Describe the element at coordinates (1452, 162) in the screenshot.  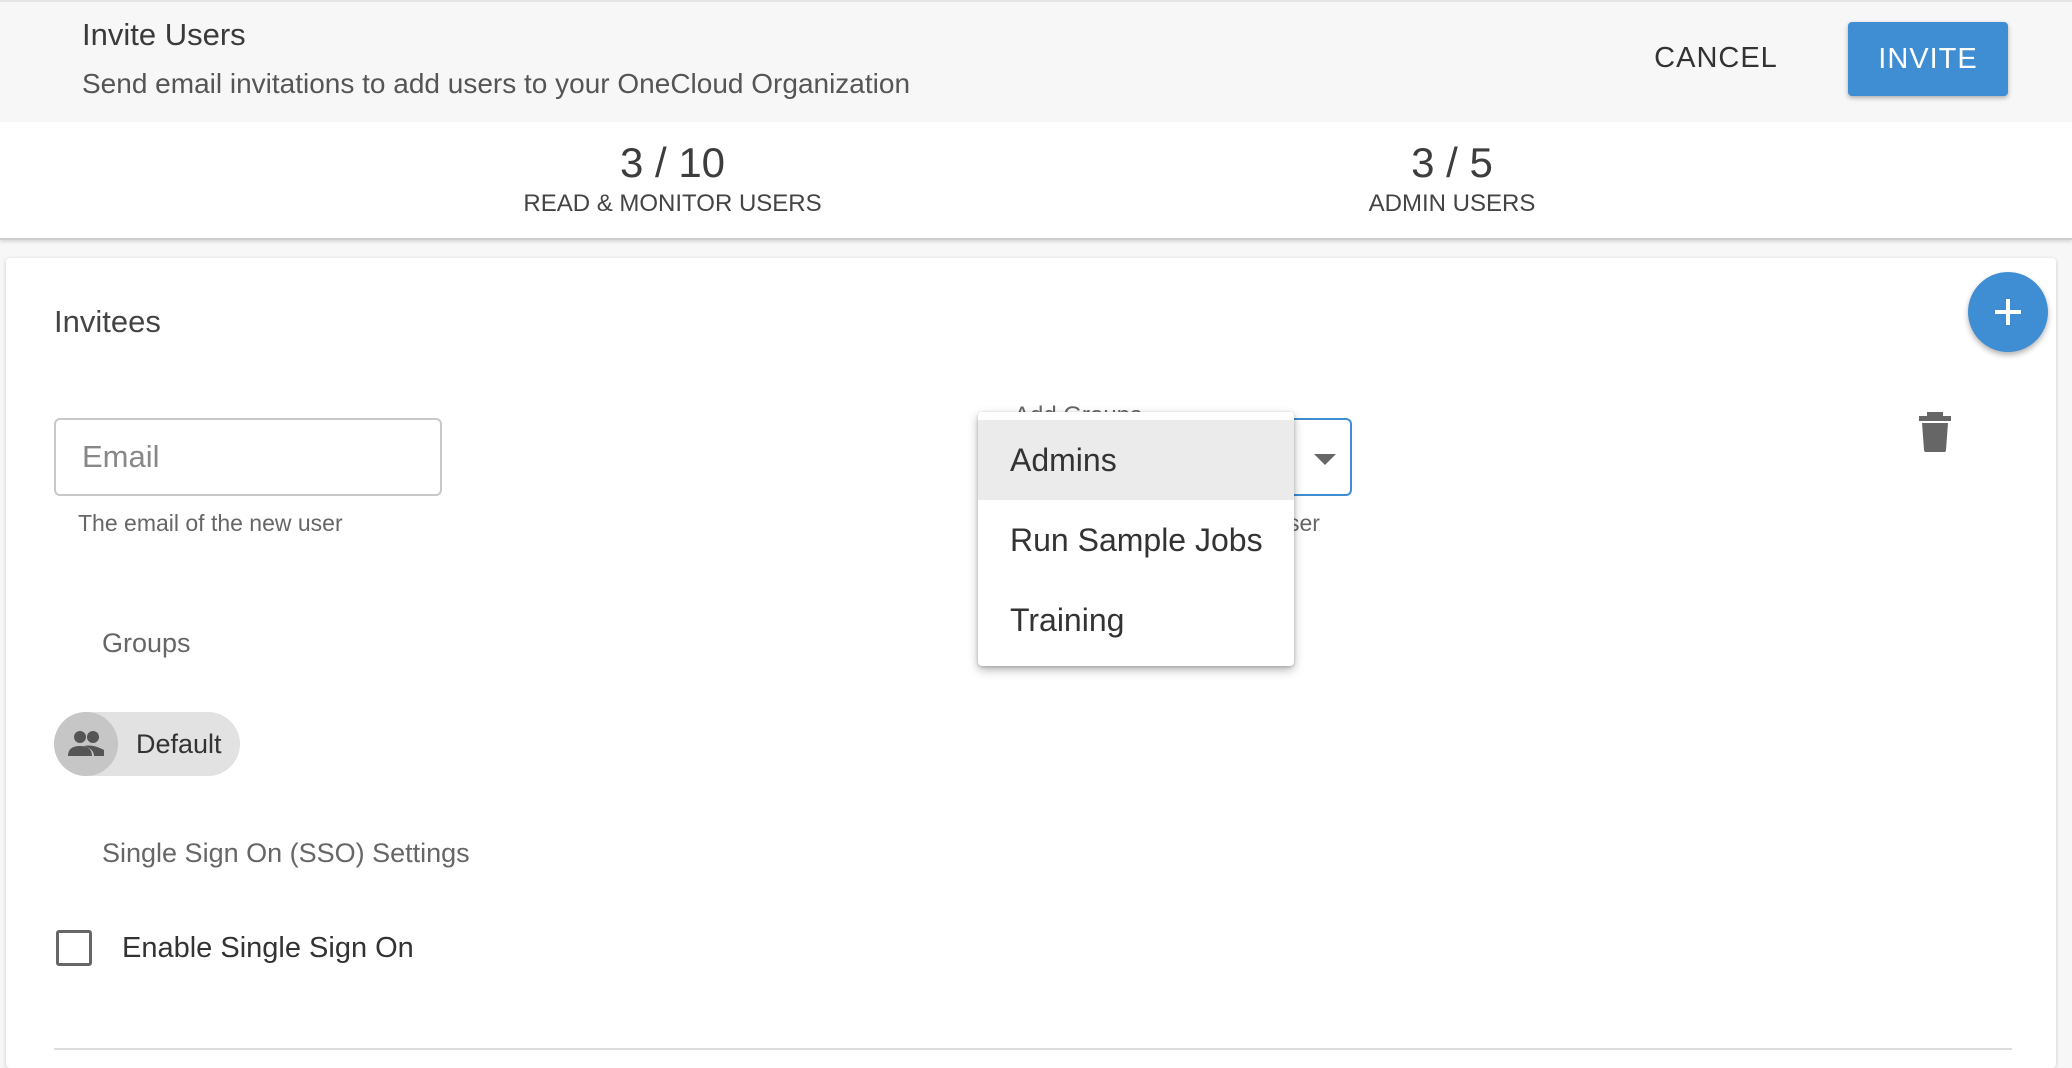
I see `stat-value: 3 / 5` at that location.